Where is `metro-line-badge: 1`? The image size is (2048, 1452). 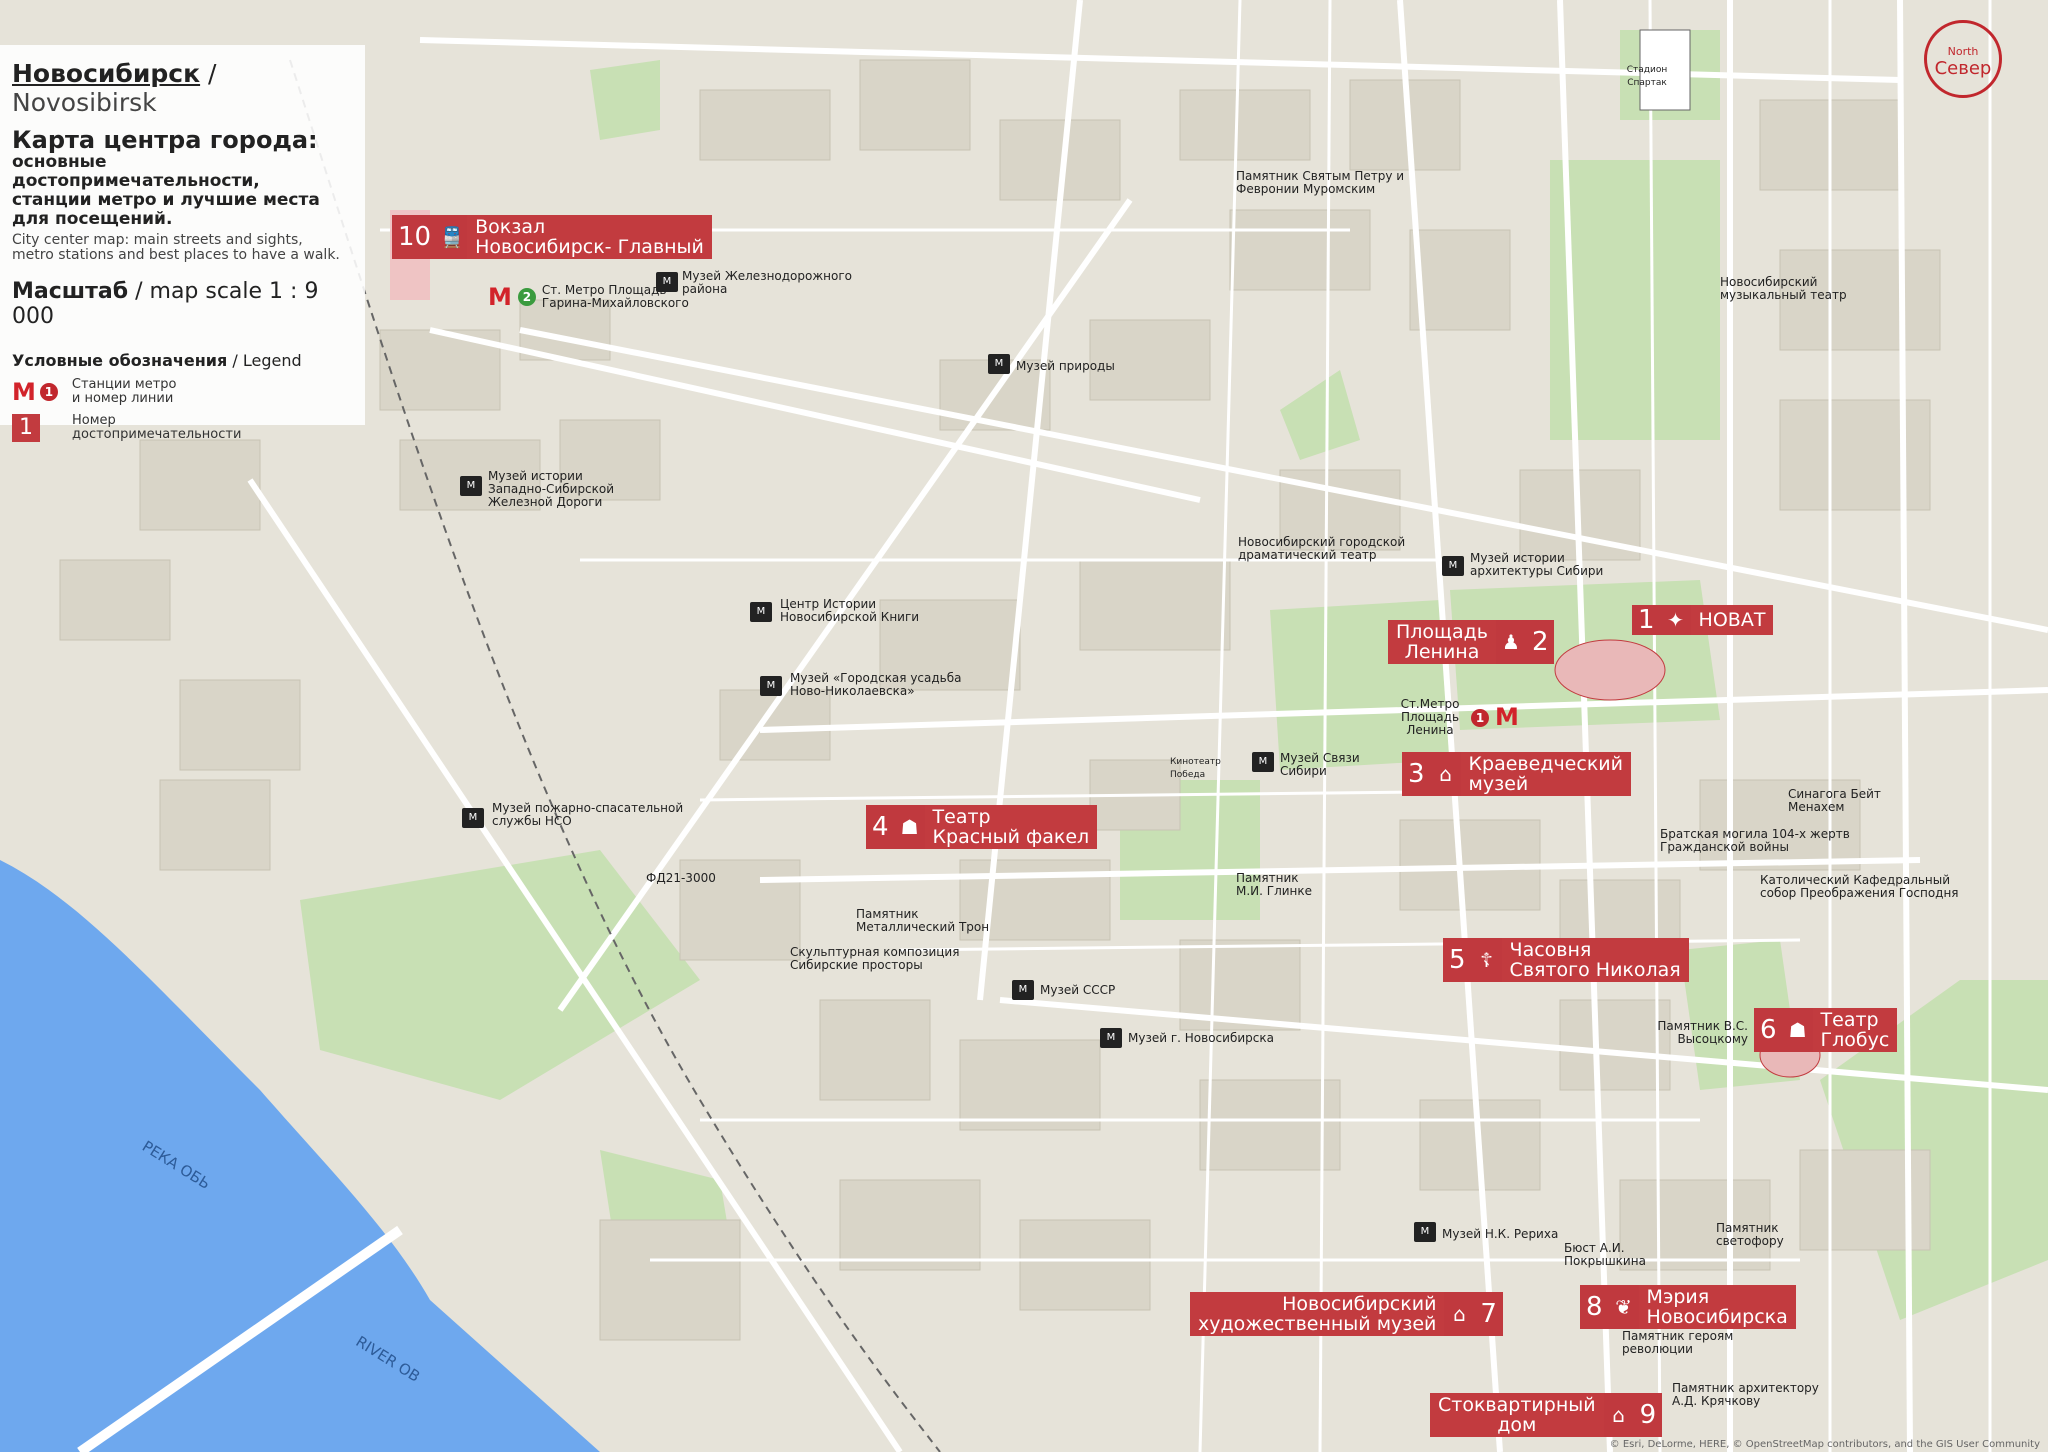
metro-line-badge: 1 is located at coordinates (48, 392).